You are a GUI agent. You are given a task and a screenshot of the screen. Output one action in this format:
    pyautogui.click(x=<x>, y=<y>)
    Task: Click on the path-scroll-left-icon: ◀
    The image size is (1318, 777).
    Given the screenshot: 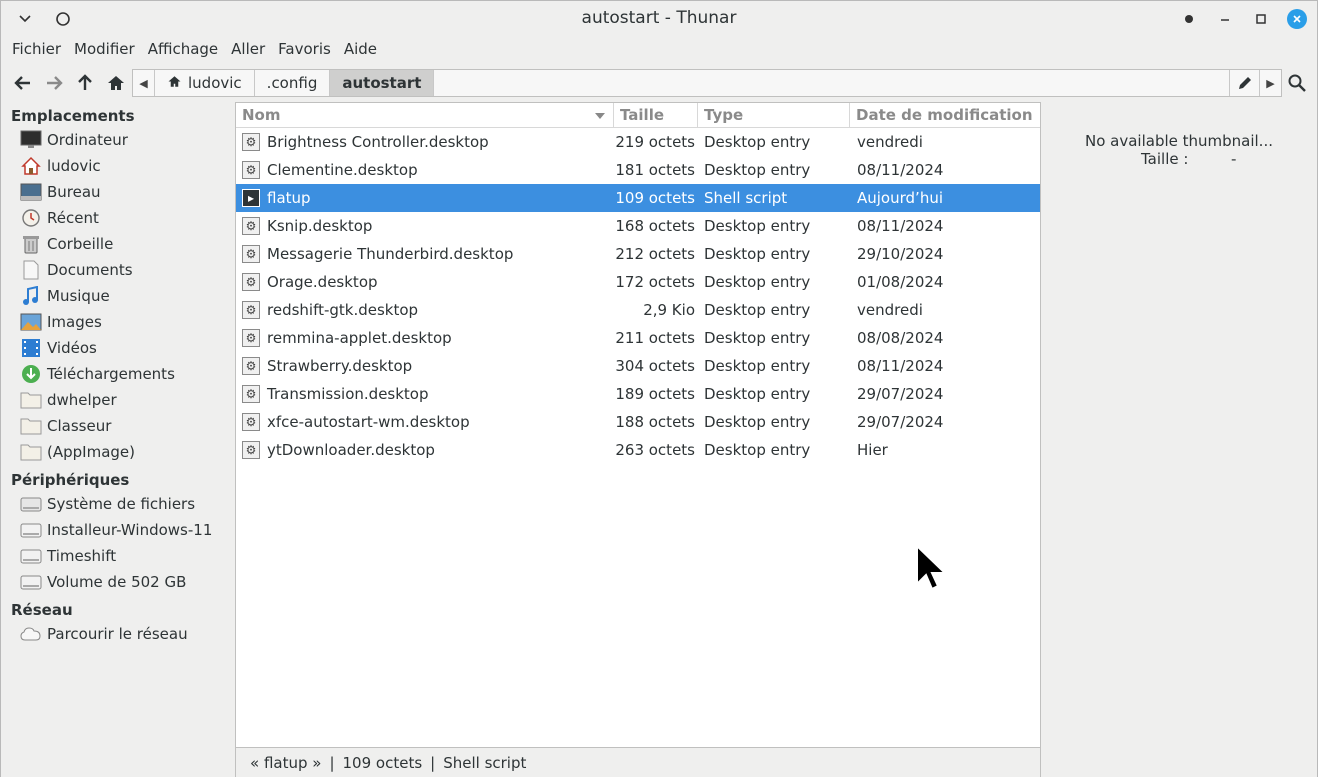 What is the action you would take?
    pyautogui.click(x=144, y=83)
    